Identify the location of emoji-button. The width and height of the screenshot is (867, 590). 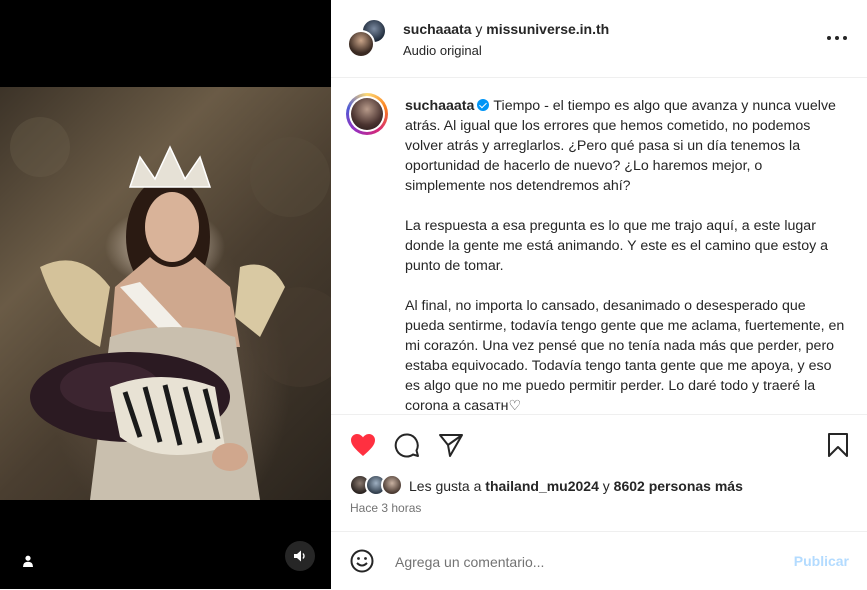
(362, 561).